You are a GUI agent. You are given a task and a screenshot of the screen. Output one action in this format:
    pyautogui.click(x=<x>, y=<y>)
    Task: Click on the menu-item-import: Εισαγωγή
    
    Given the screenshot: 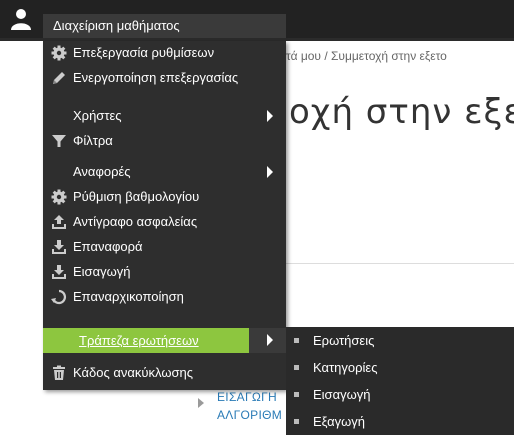 What is the action you would take?
    pyautogui.click(x=164, y=272)
    